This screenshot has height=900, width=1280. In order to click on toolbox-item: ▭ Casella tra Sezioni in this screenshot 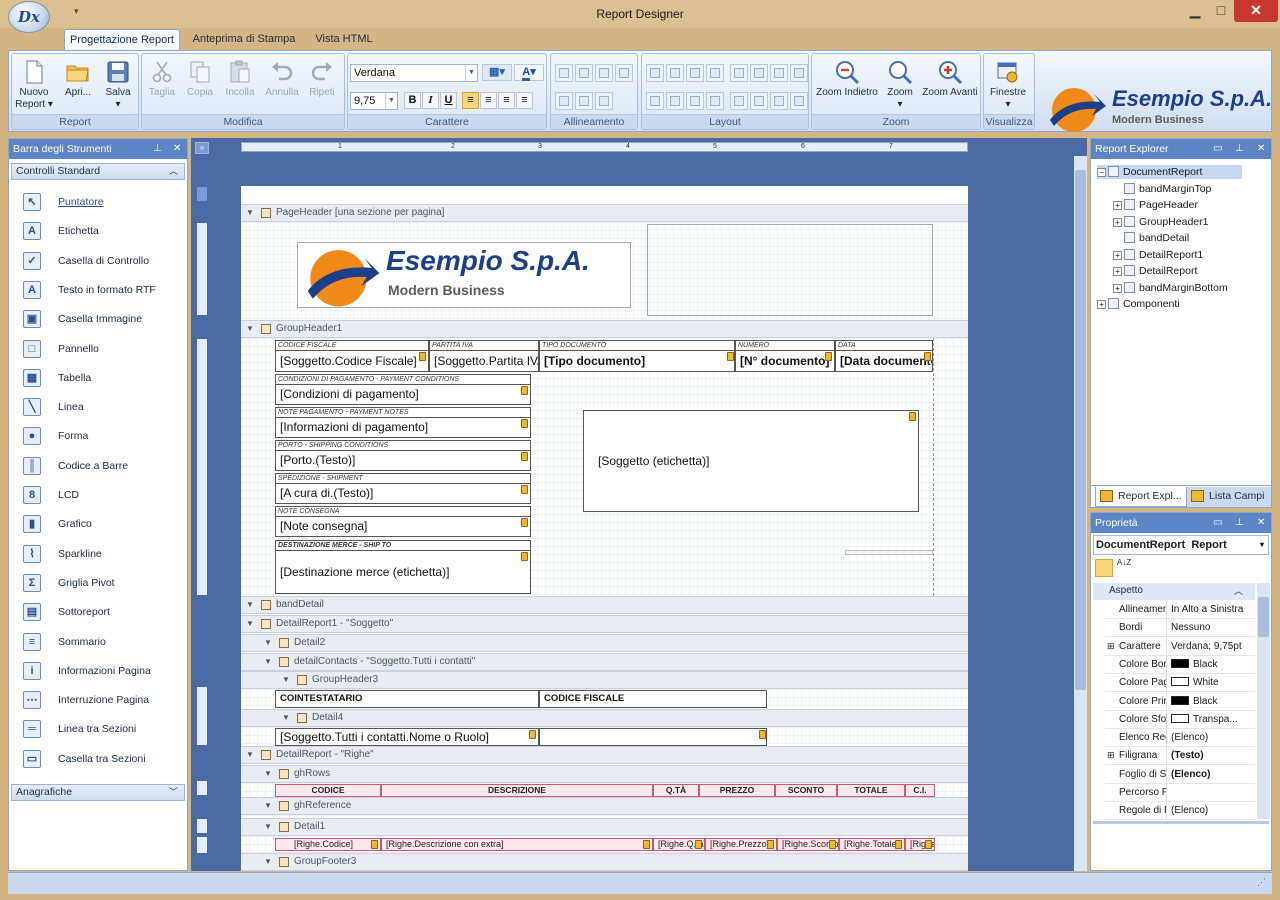, I will do `click(103, 759)`.